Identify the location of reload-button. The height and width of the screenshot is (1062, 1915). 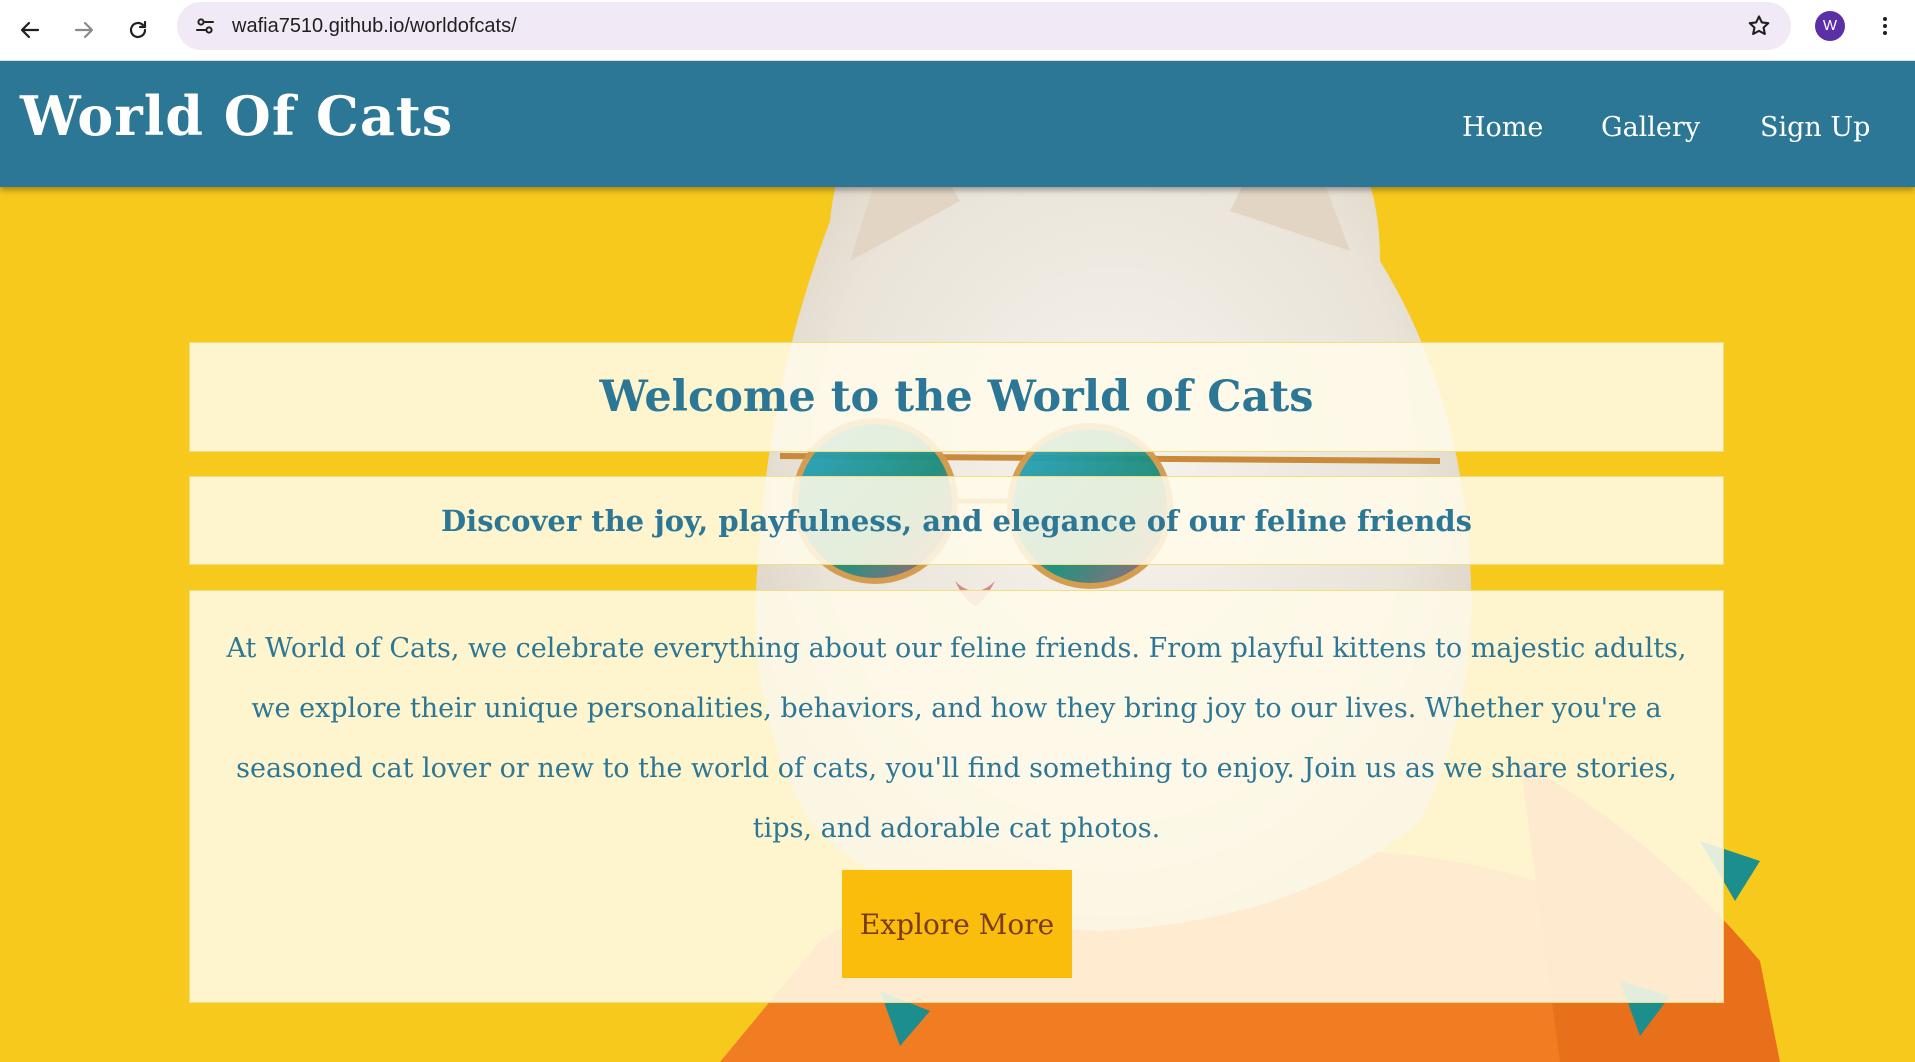
(138, 30).